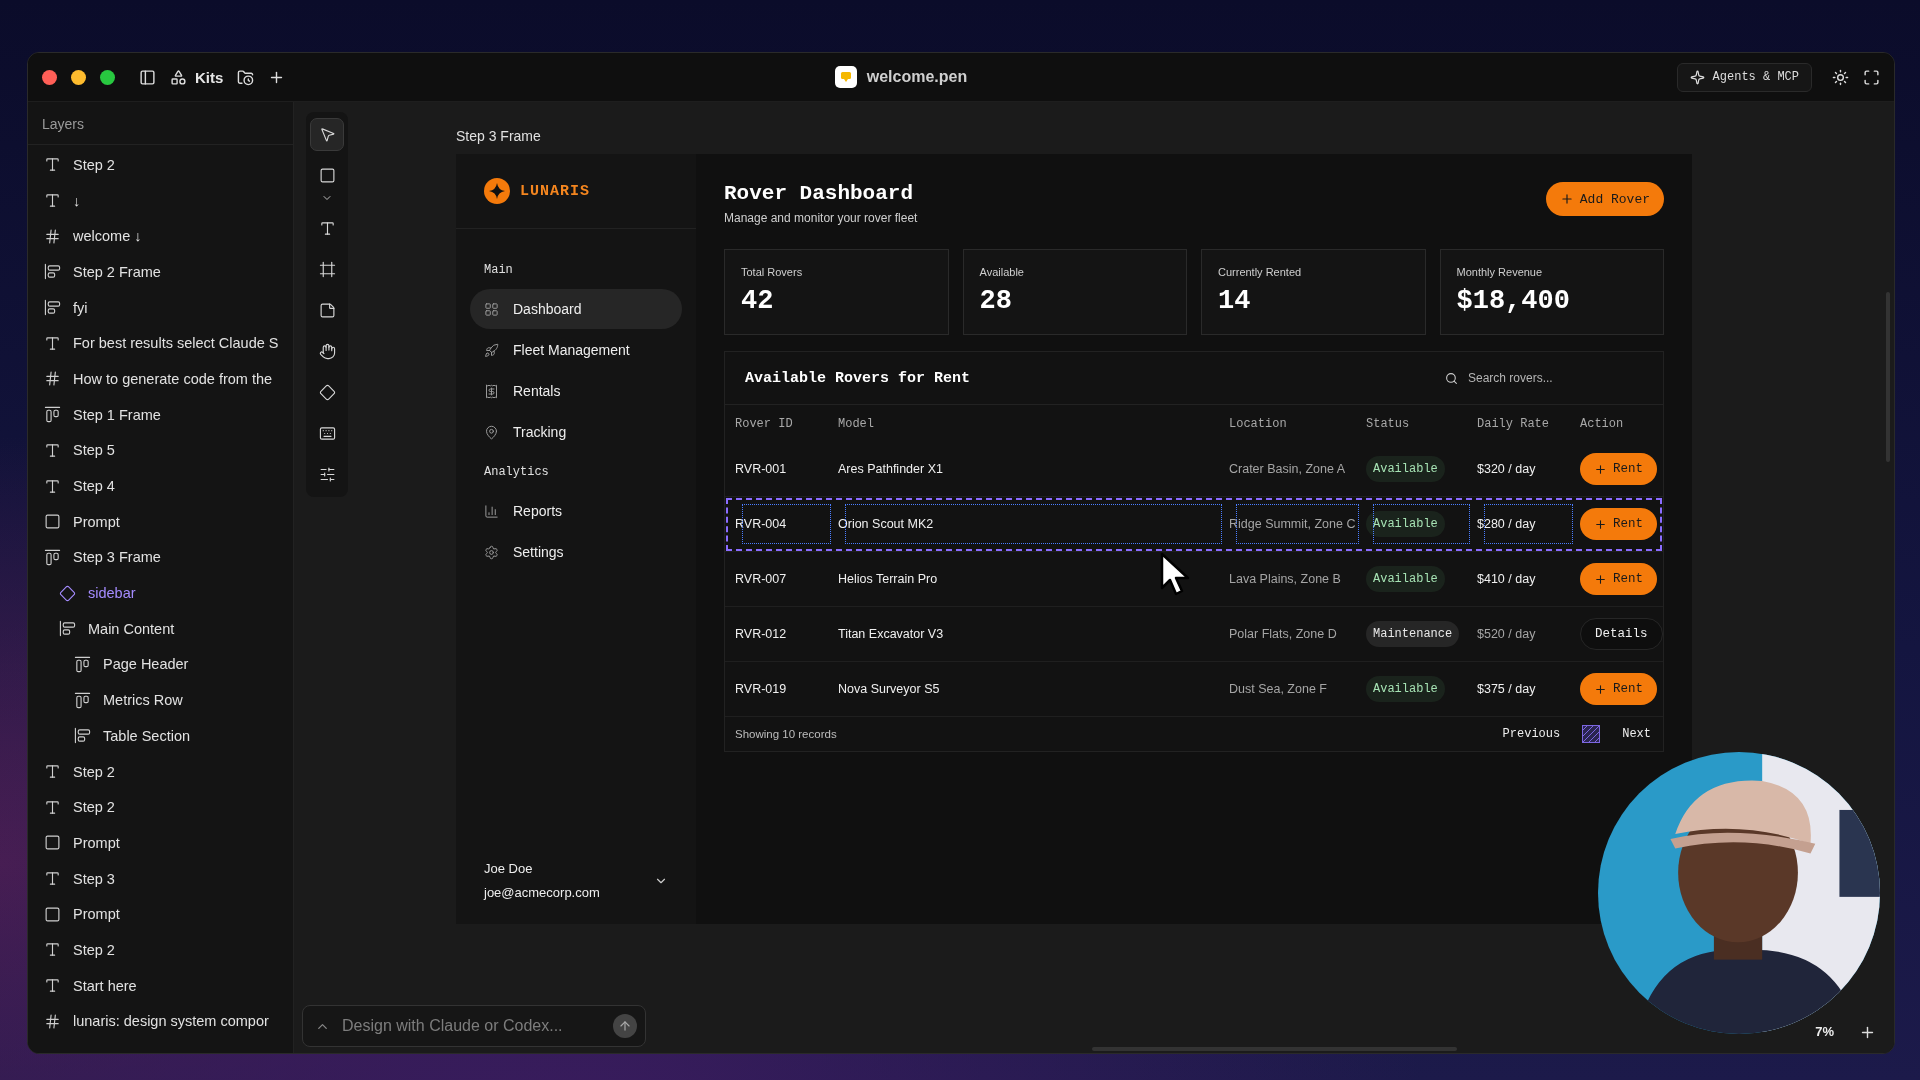 Image resolution: width=1920 pixels, height=1080 pixels. Describe the element at coordinates (160, 379) in the screenshot. I see `layer-item: How to generate code from the` at that location.